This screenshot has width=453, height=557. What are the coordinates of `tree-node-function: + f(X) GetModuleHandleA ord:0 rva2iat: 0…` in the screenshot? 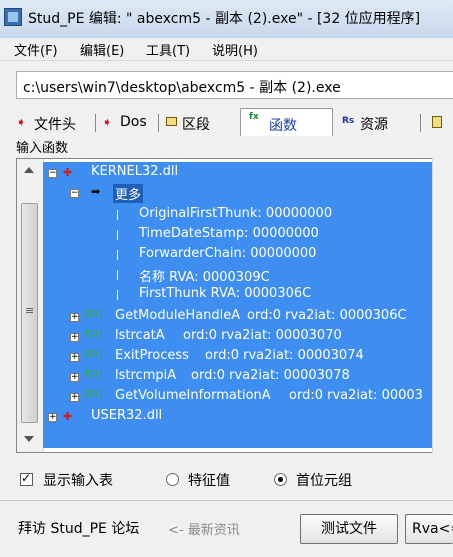 It's located at (245, 318).